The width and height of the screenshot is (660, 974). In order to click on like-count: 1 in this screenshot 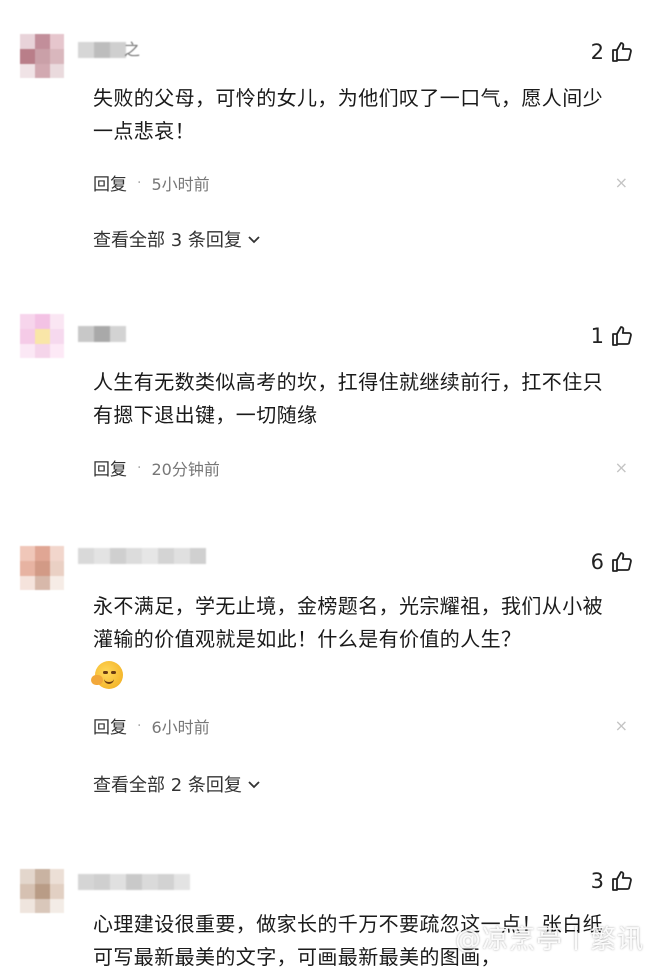, I will do `click(597, 336)`.